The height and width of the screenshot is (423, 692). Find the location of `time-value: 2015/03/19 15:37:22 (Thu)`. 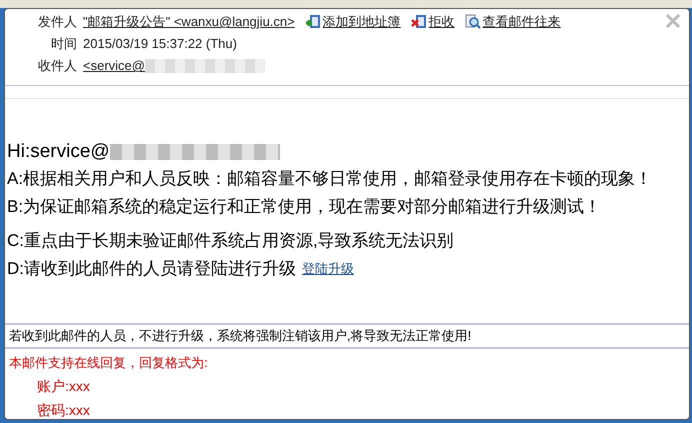

time-value: 2015/03/19 15:37:22 (Thu) is located at coordinates (160, 44).